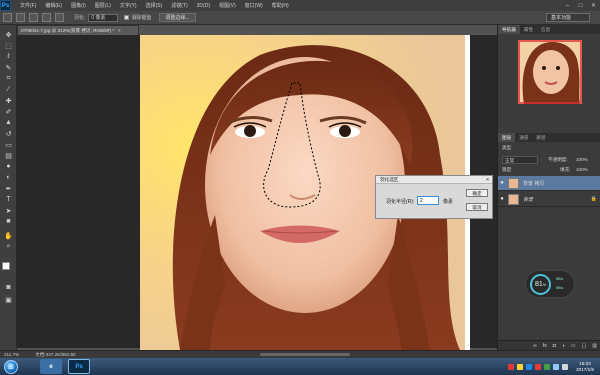 This screenshot has width=600, height=375. Describe the element at coordinates (477, 193) in the screenshot. I see `ok-button: 确定` at that location.